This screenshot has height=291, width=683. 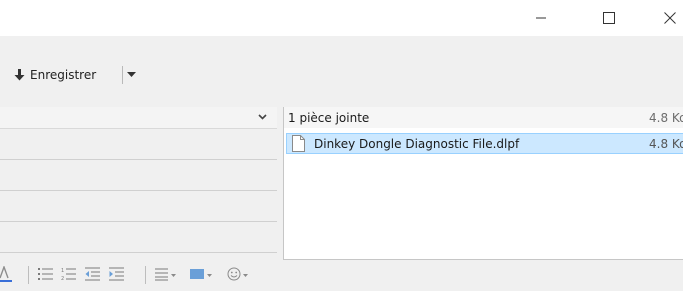 I want to click on minimize-button, so click(x=541, y=18).